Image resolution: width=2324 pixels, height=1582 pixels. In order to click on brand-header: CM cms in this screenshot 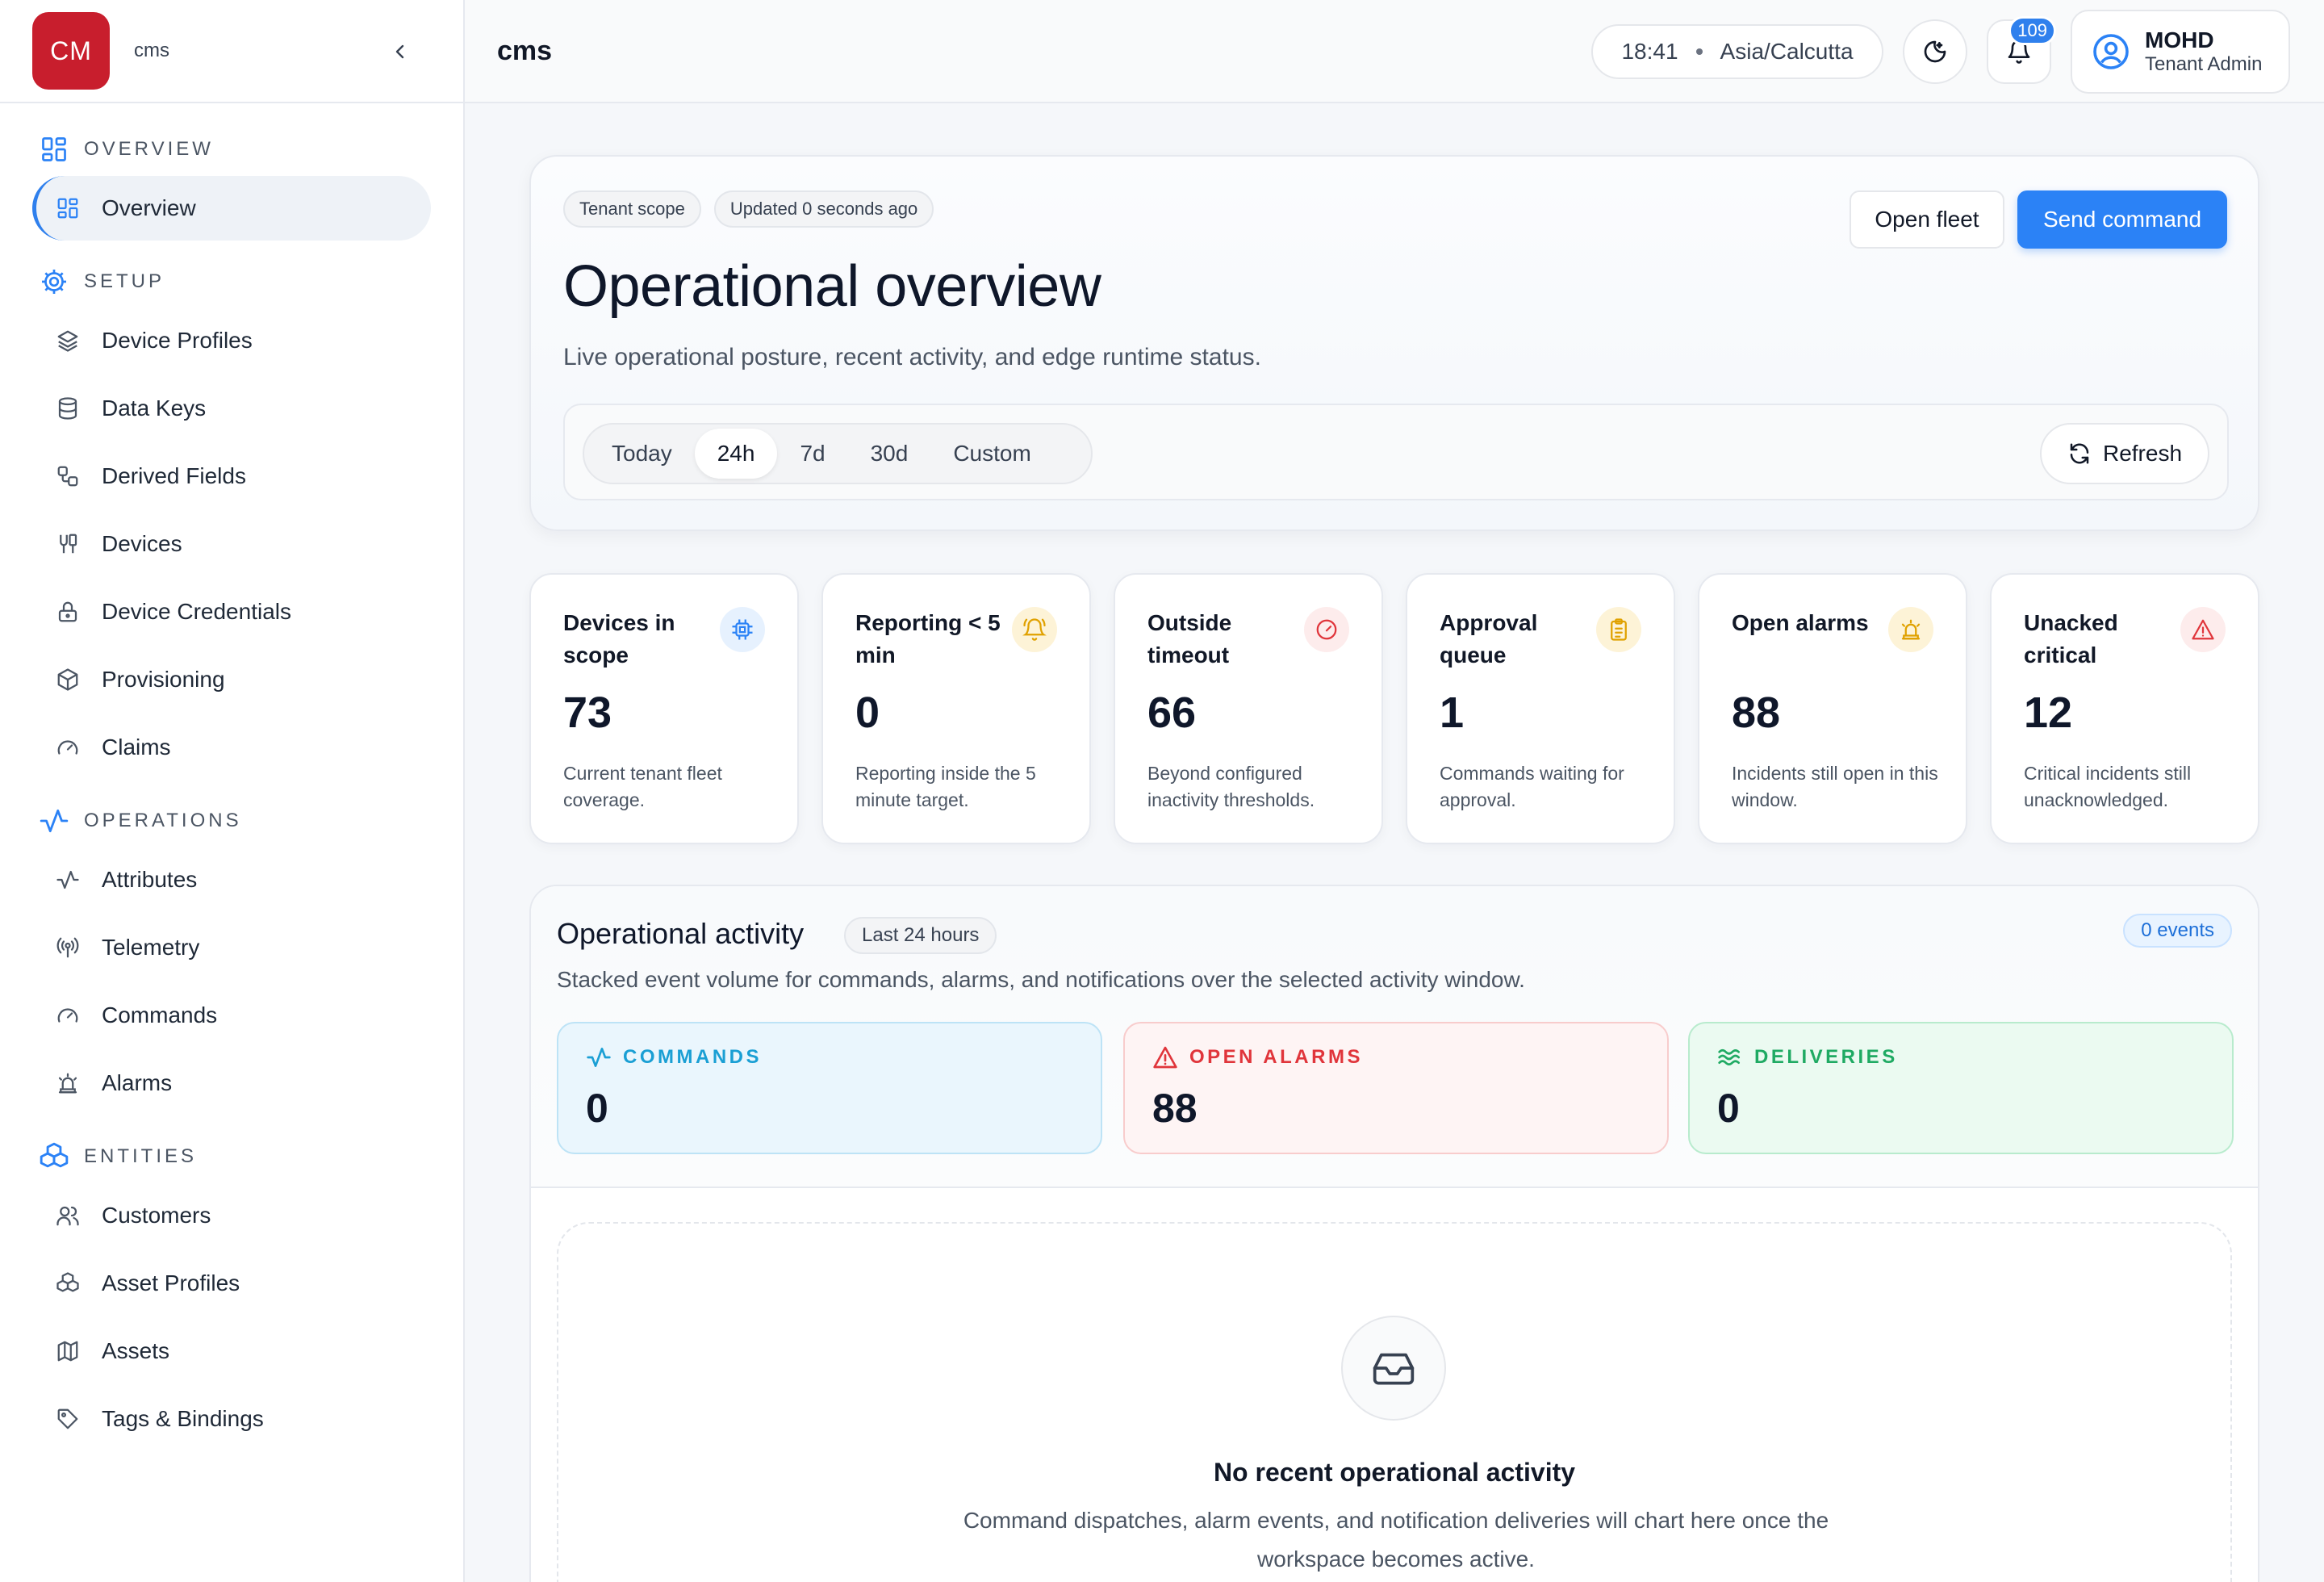, I will do `click(232, 51)`.